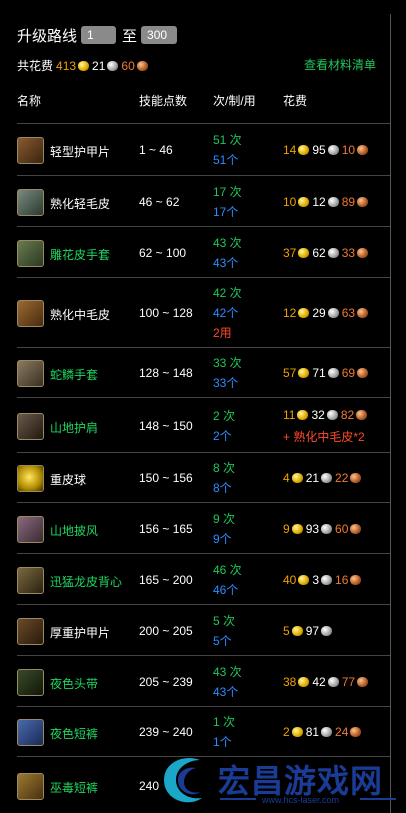  I want to click on craft-times: 43 次, so click(227, 672).